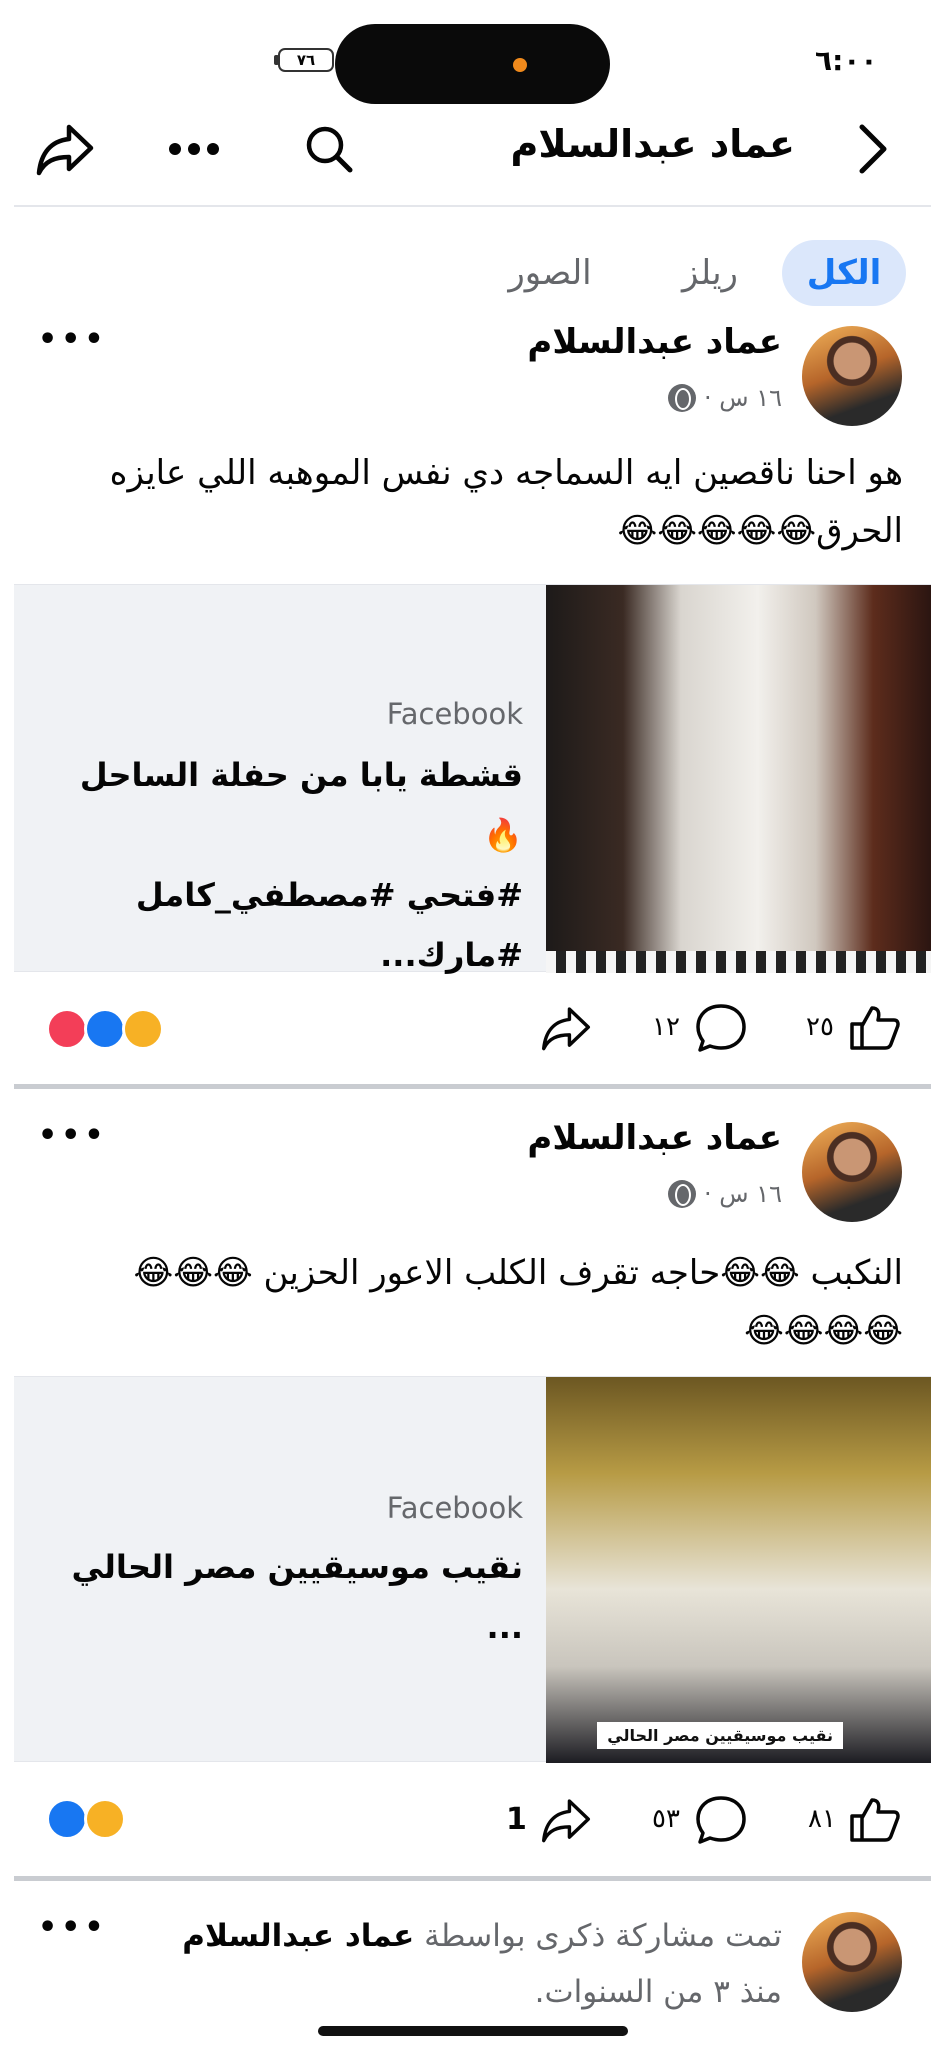  I want to click on link-title-line: قشطة يابا من حفلة الساحل 🔥, so click(301, 805).